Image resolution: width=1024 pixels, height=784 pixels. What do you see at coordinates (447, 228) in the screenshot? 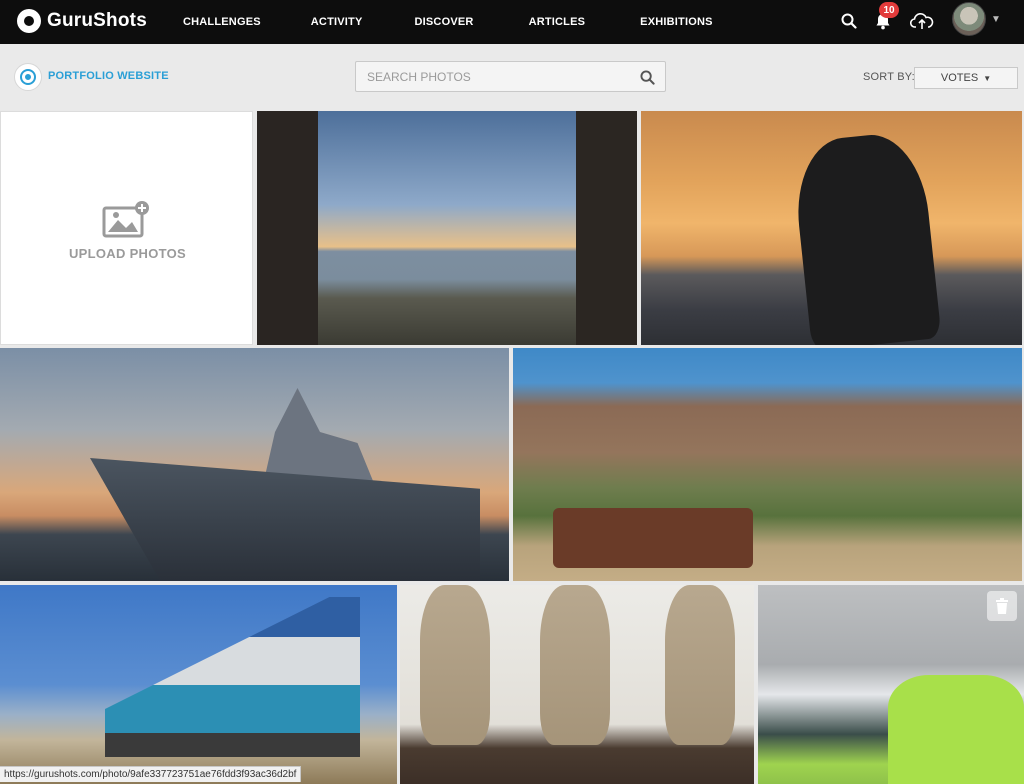
I see `photo-sunset-through-curtains` at bounding box center [447, 228].